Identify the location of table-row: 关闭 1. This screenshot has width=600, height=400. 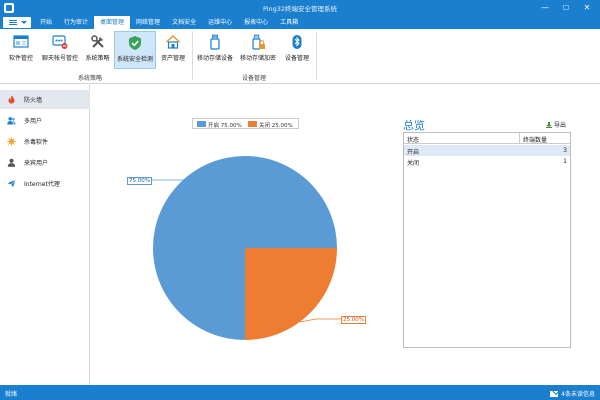
(487, 161).